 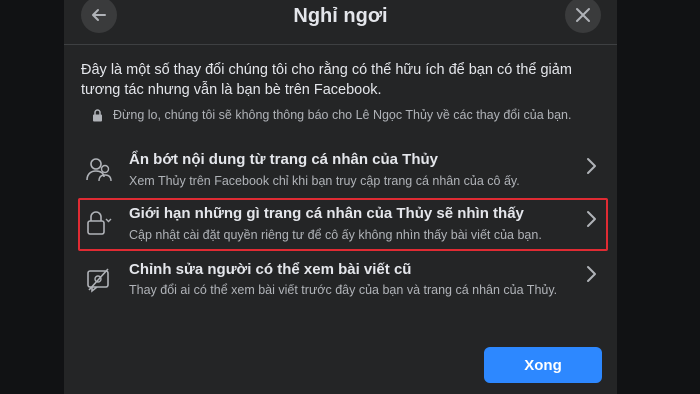 What do you see at coordinates (97, 114) in the screenshot?
I see `lock-icon` at bounding box center [97, 114].